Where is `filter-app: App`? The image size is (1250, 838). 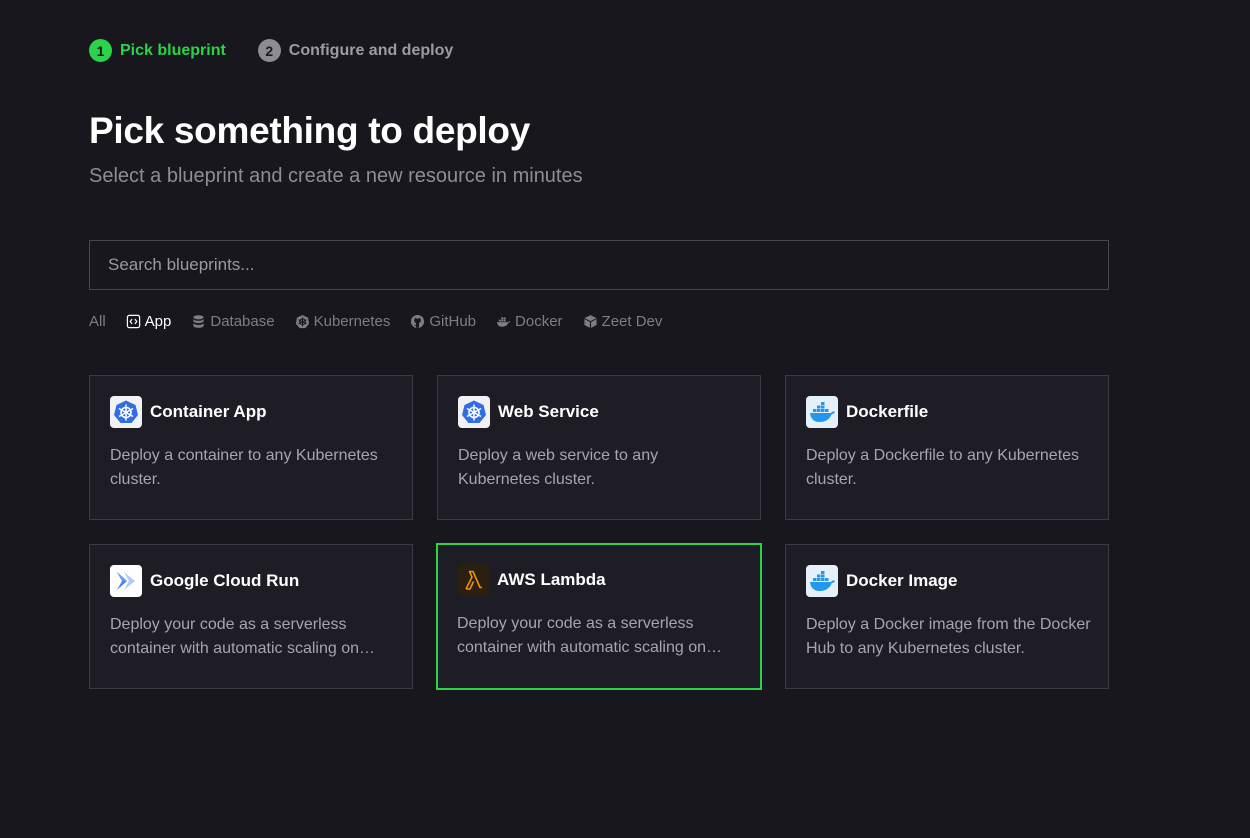
filter-app: App is located at coordinates (149, 321).